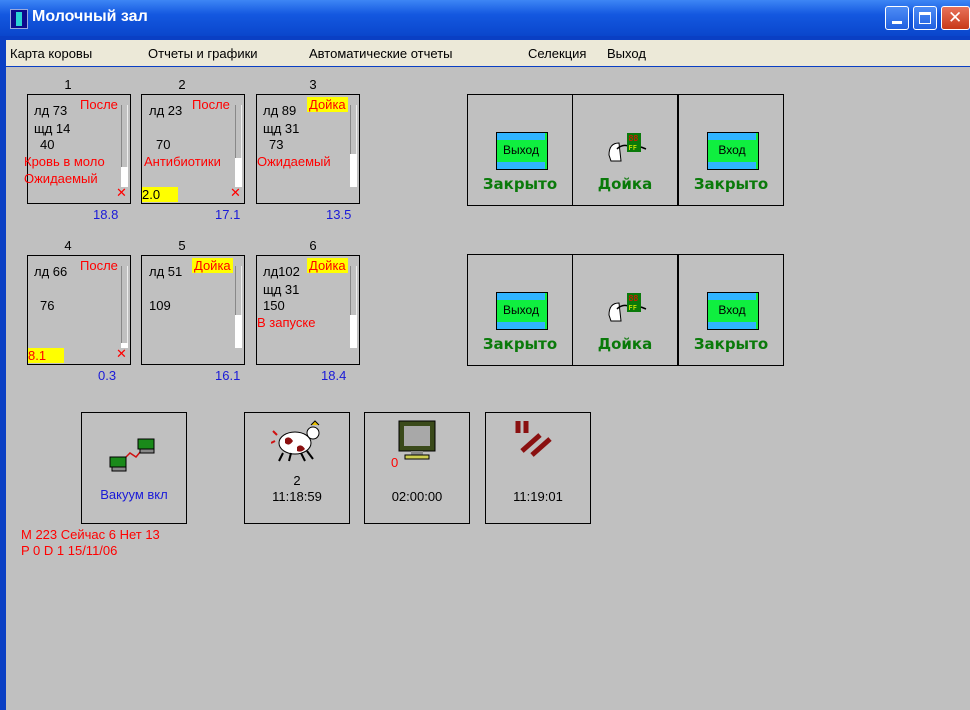  What do you see at coordinates (557, 53) in the screenshot?
I see `menu-selection: Селекция` at bounding box center [557, 53].